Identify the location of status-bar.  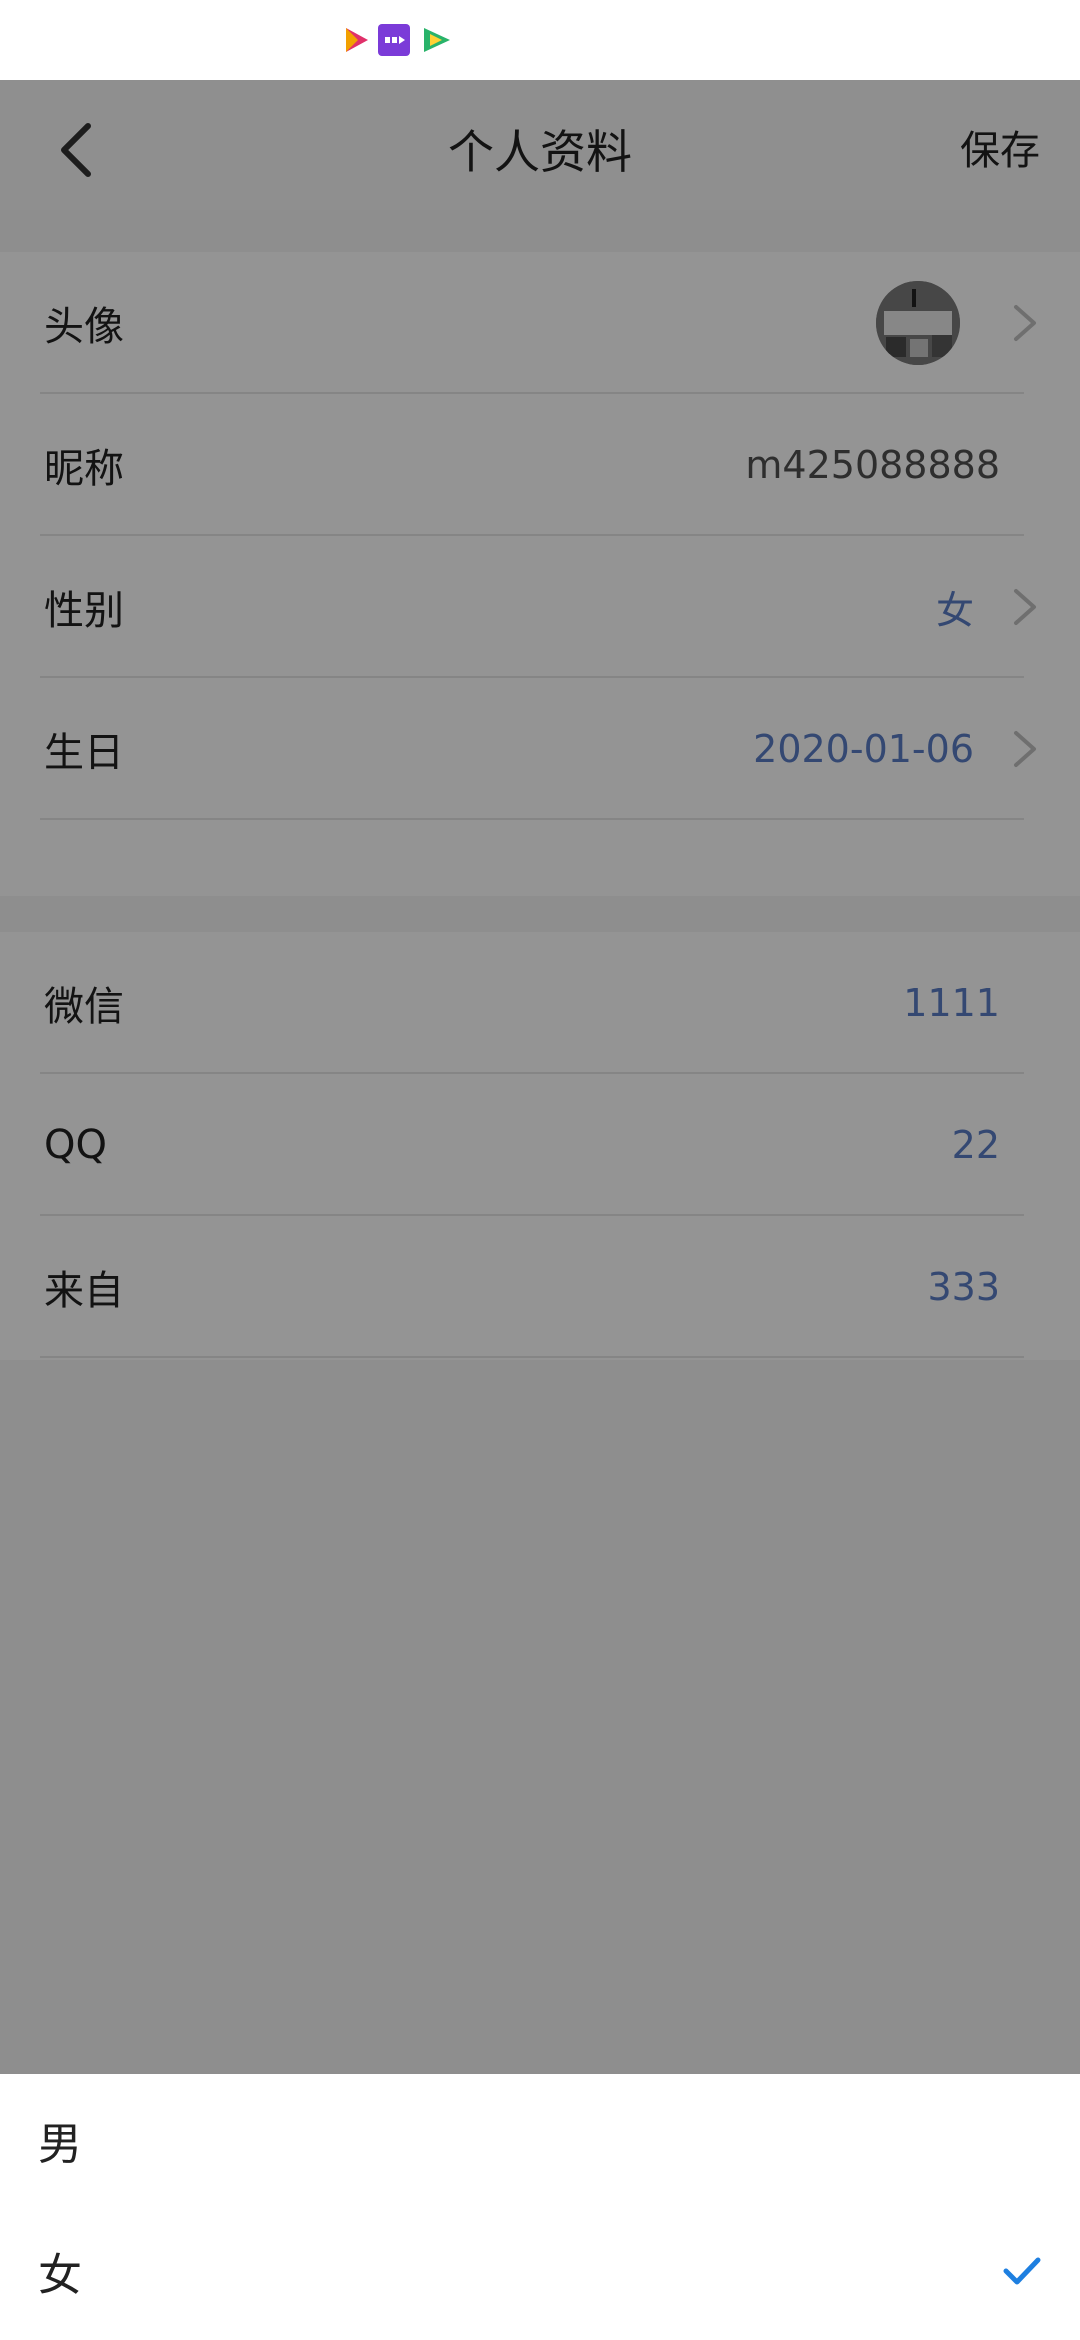
(540, 40).